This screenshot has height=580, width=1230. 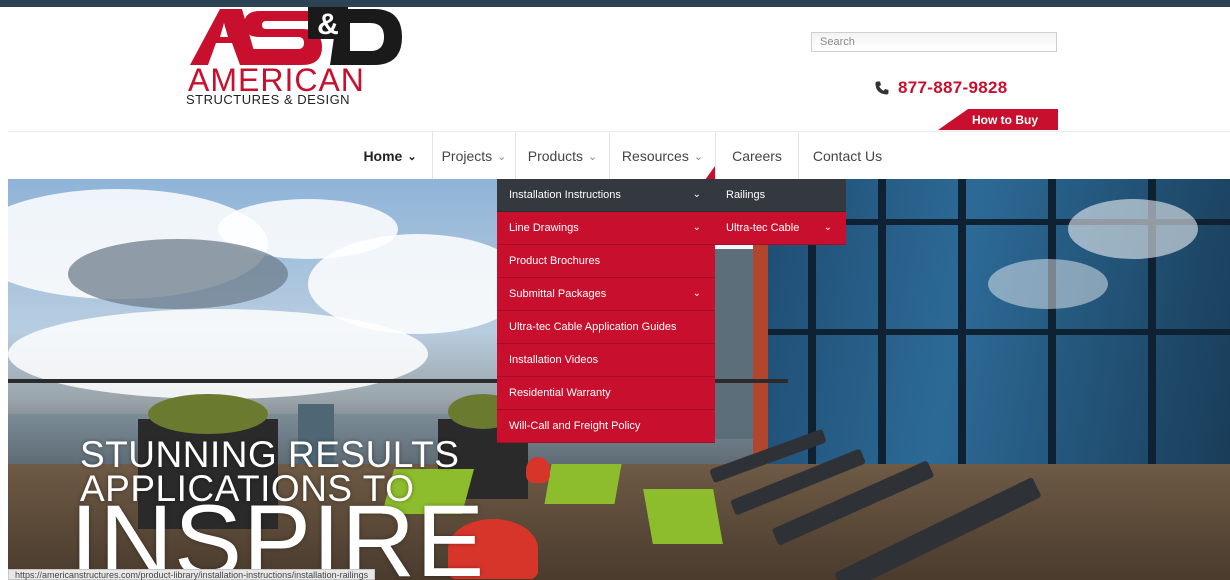 What do you see at coordinates (934, 42) in the screenshot?
I see `search-input` at bounding box center [934, 42].